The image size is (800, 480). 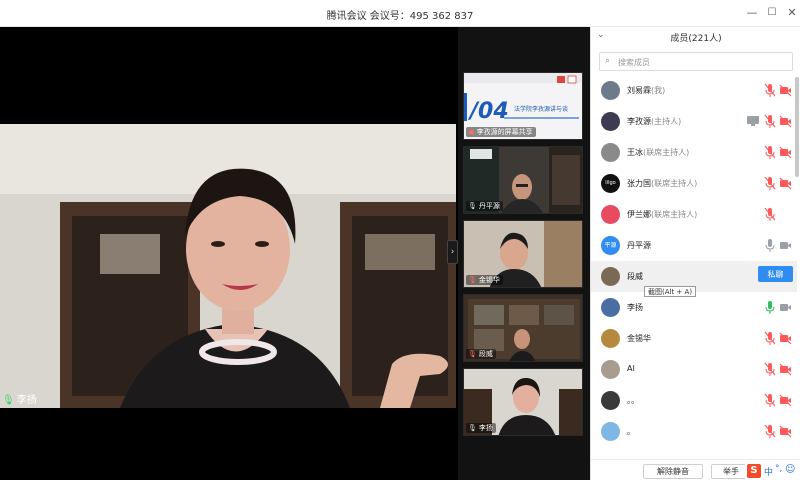 What do you see at coordinates (790, 469) in the screenshot?
I see `emoji-icon: ☺` at bounding box center [790, 469].